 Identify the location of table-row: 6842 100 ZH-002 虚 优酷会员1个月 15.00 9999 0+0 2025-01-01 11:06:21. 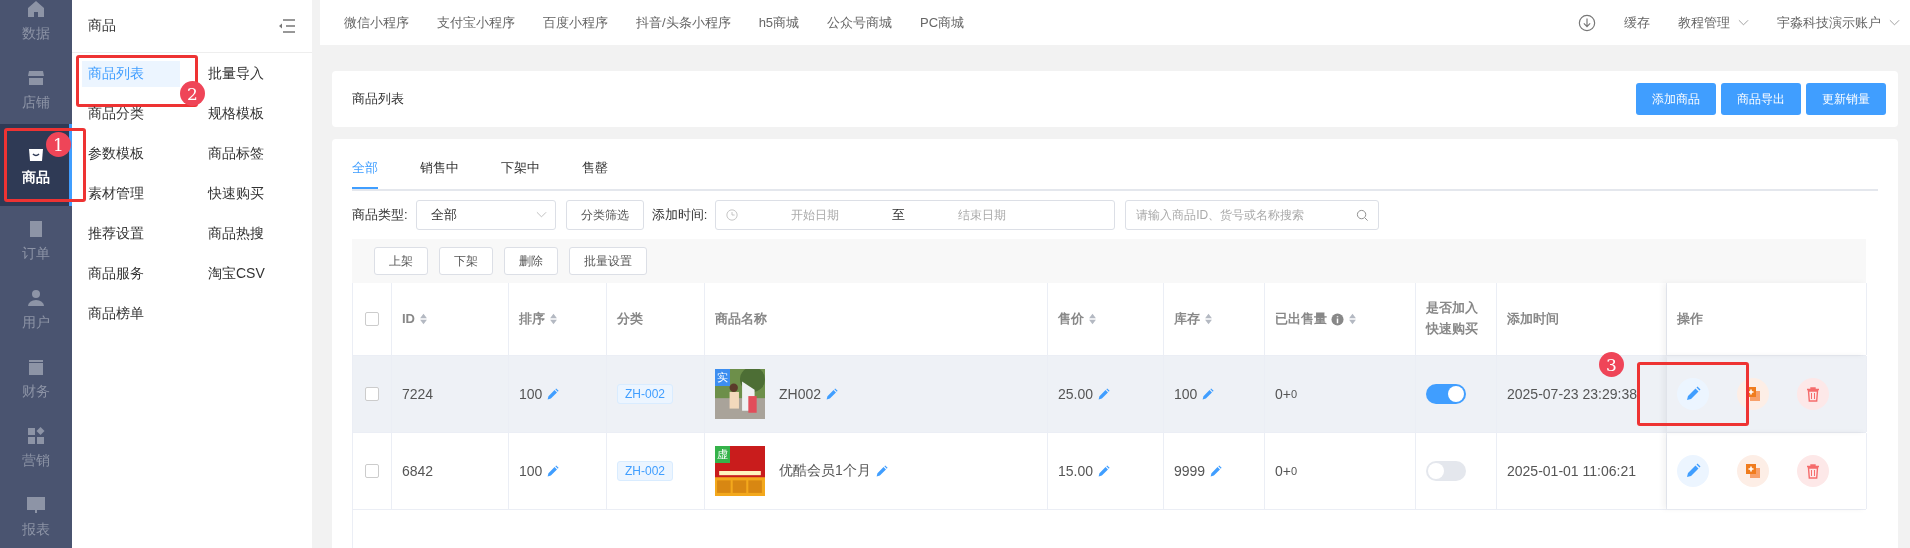
(1109, 471).